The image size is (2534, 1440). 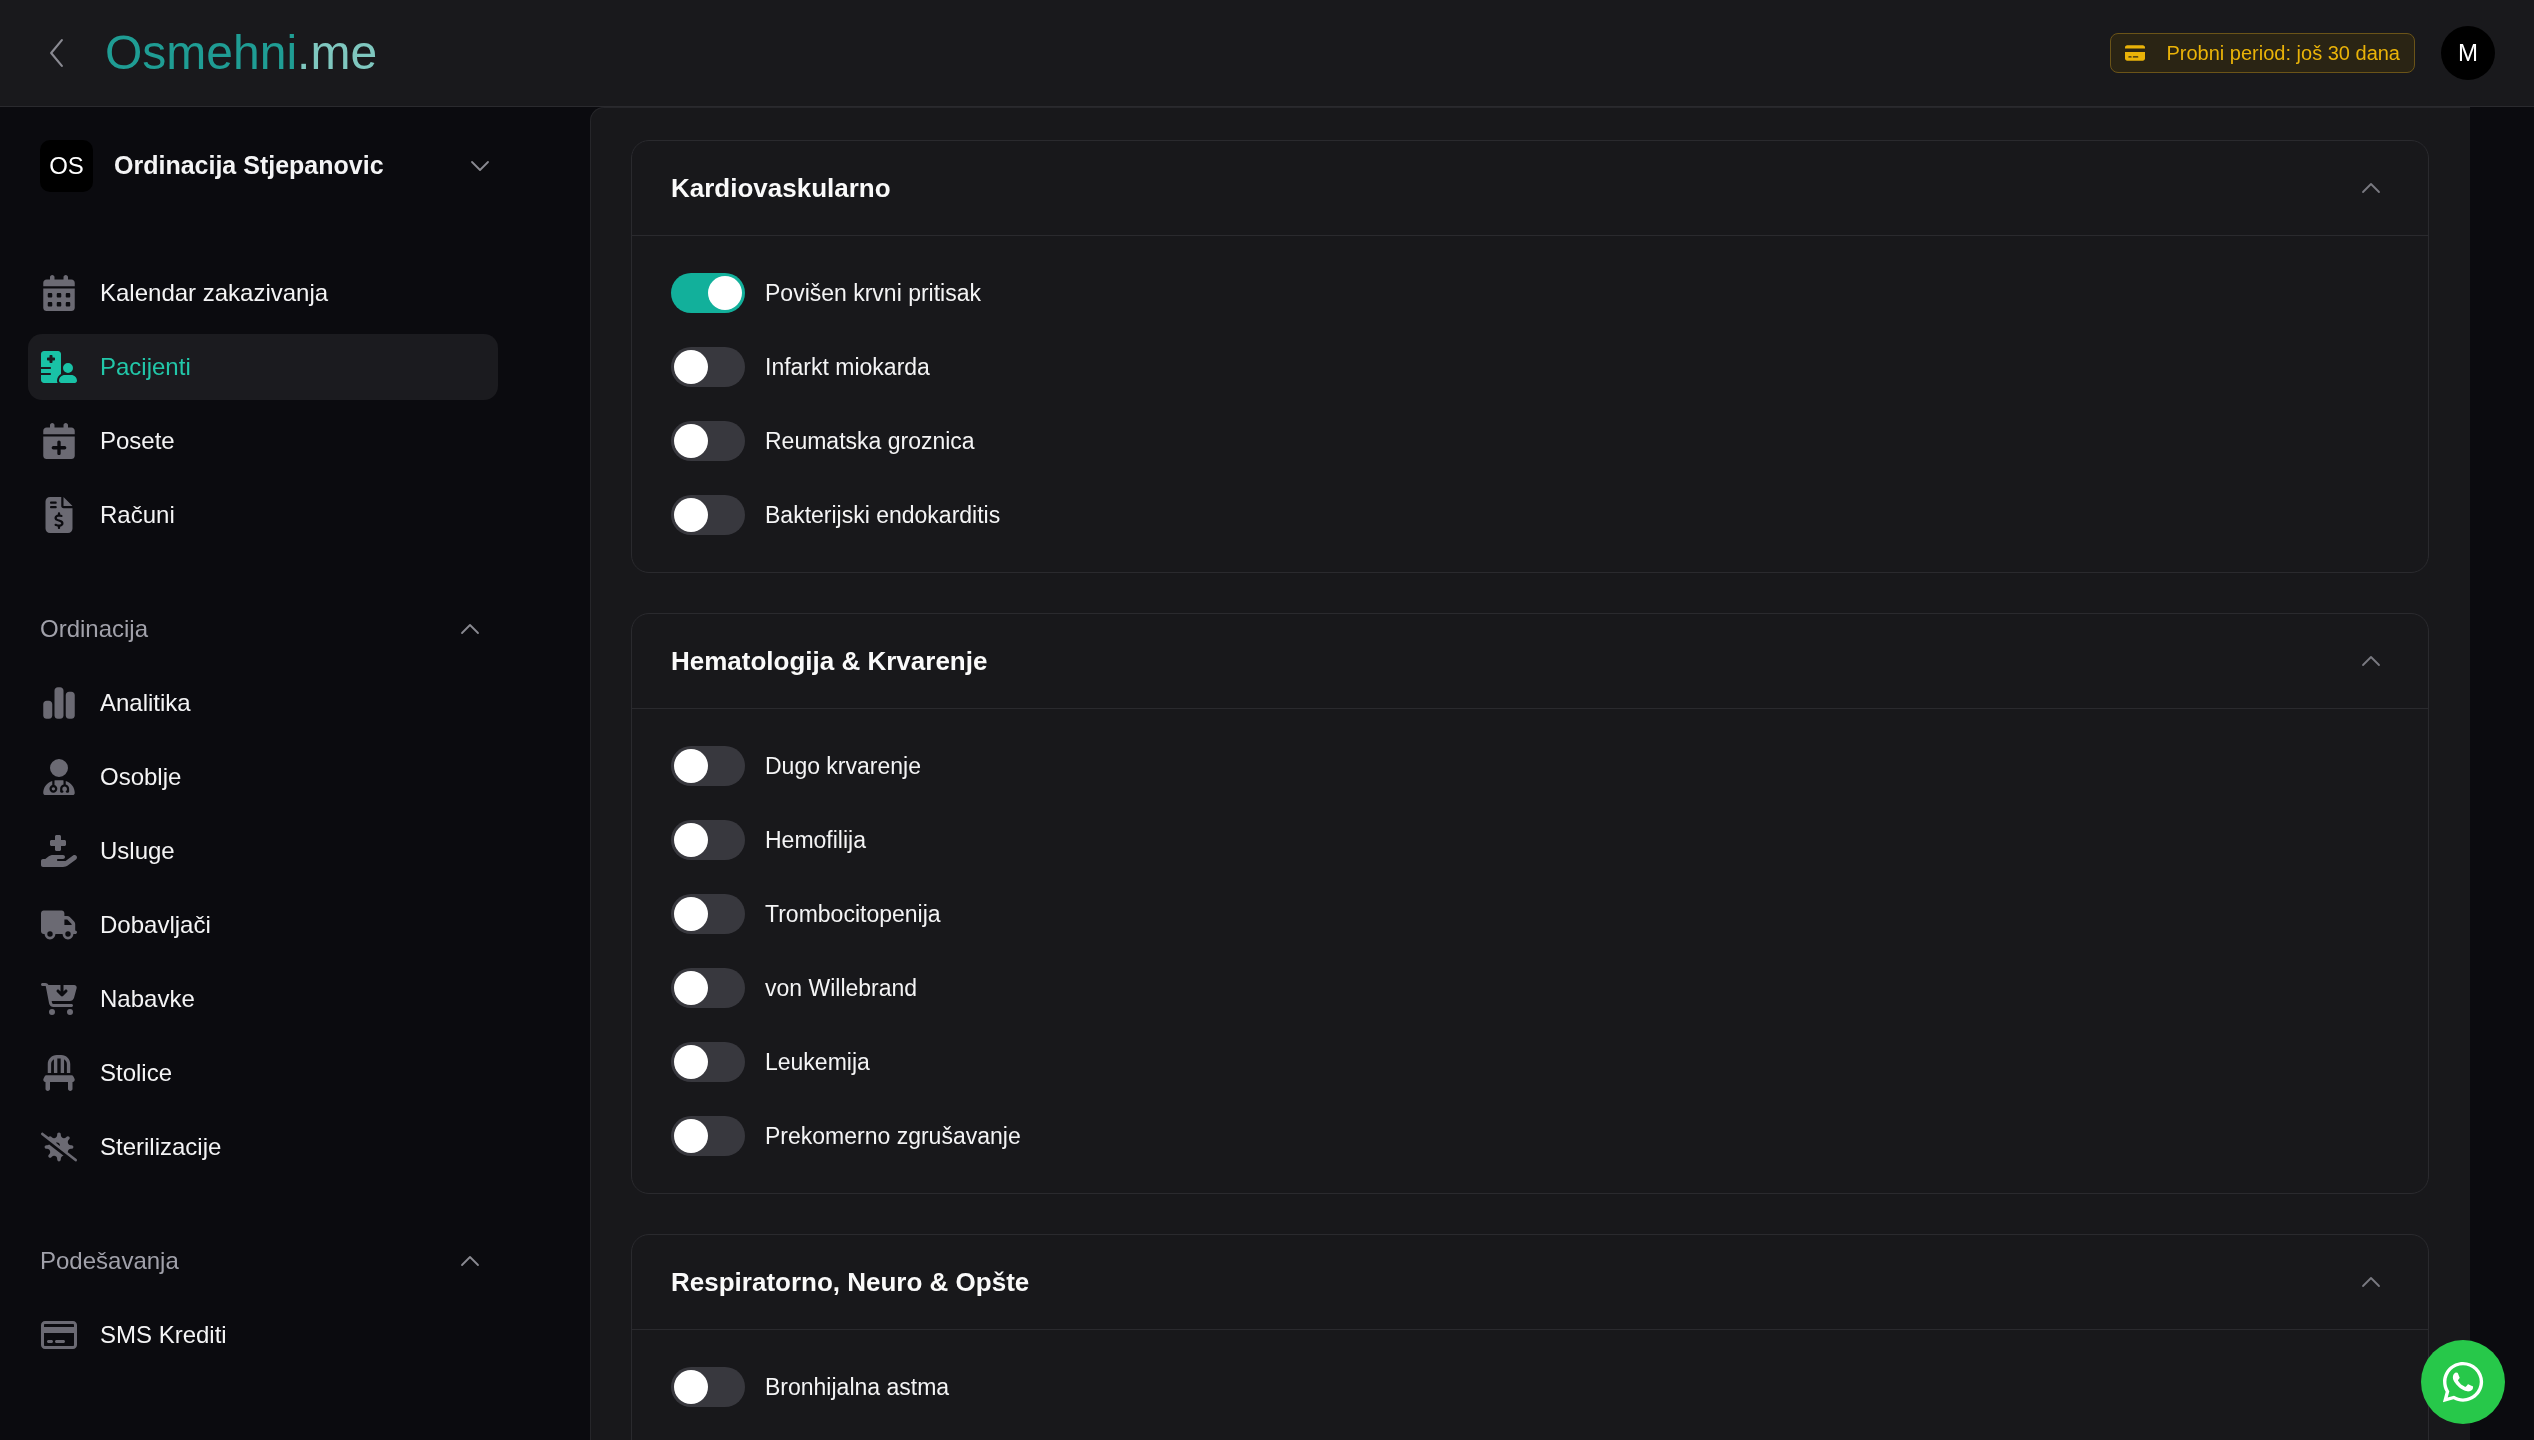 I want to click on toggle-label: Povišen krvni pritisak, so click(x=873, y=293).